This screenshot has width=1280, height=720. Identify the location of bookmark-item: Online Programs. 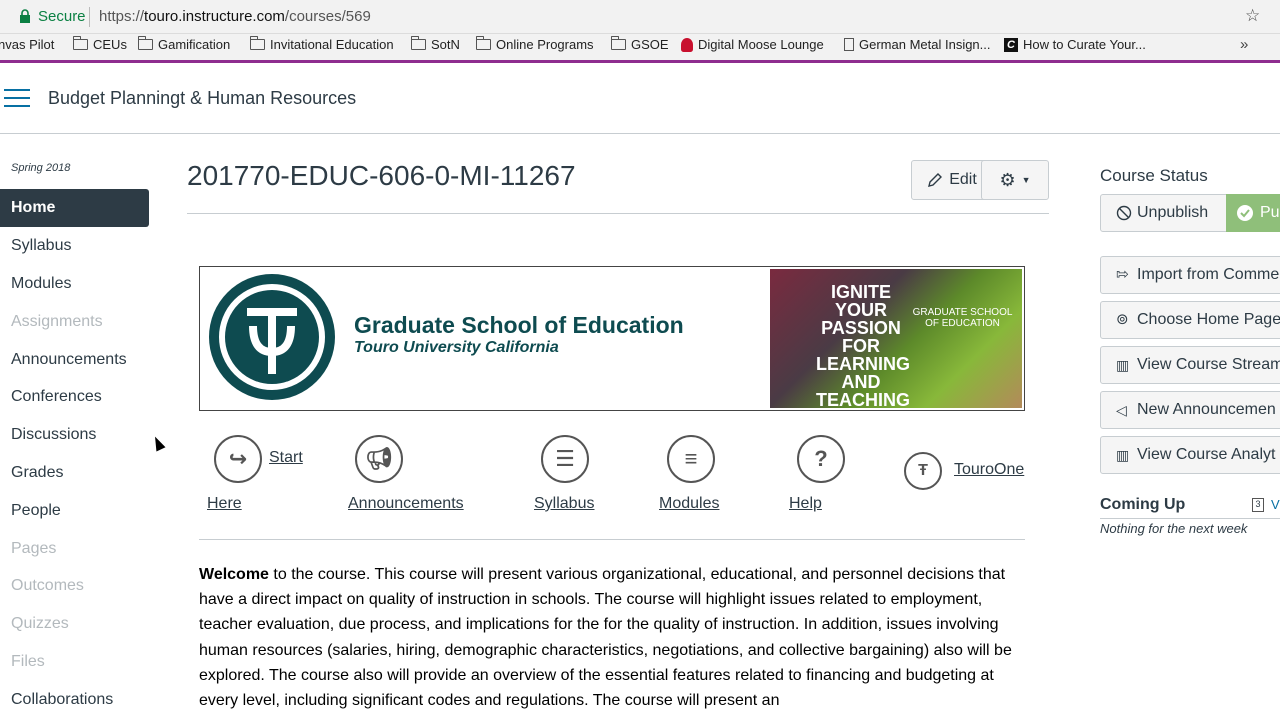
(535, 44).